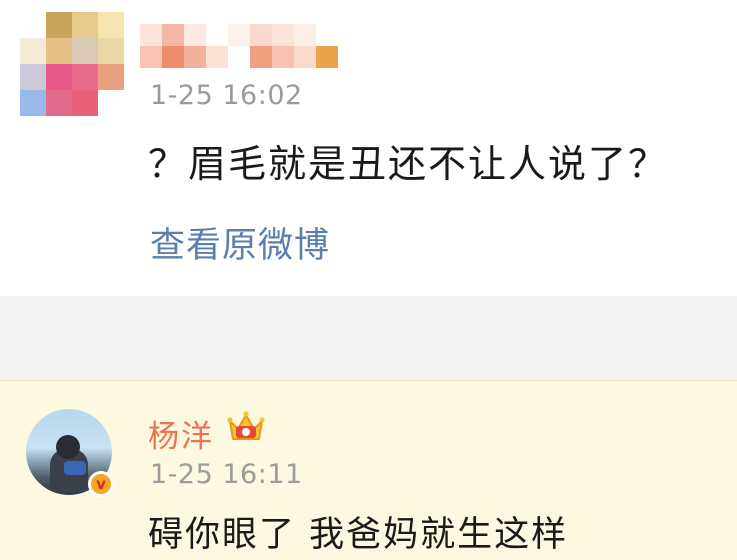  Describe the element at coordinates (408, 164) in the screenshot. I see `comment-text: ？眉毛就是丑还不让人说了？` at that location.